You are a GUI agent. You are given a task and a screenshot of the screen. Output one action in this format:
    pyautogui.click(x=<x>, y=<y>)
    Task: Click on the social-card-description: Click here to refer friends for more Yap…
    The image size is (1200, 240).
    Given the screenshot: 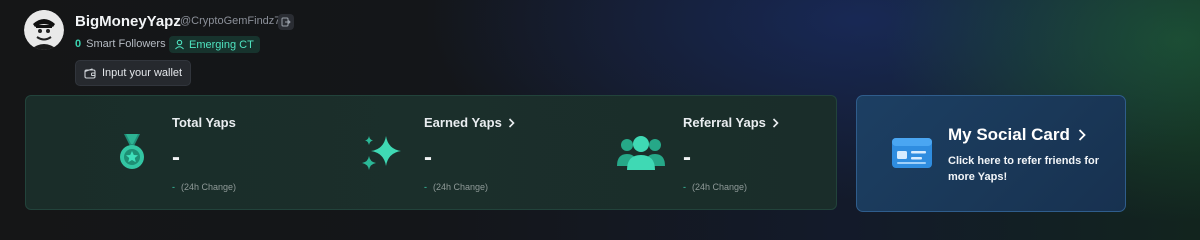 What is the action you would take?
    pyautogui.click(x=1023, y=169)
    